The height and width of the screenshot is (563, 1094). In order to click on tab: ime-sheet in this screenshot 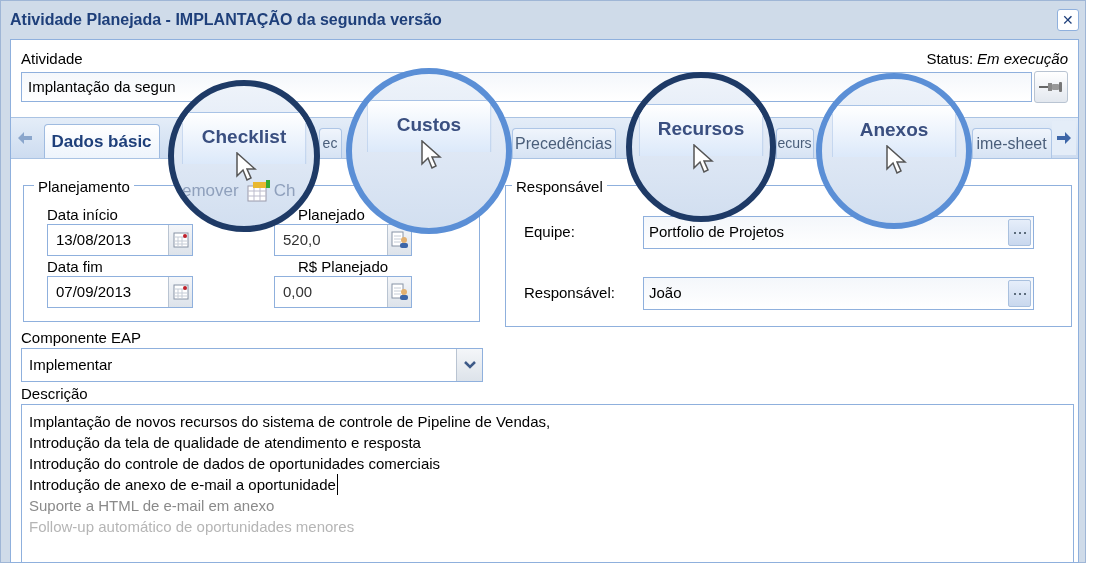, I will do `click(1011, 143)`.